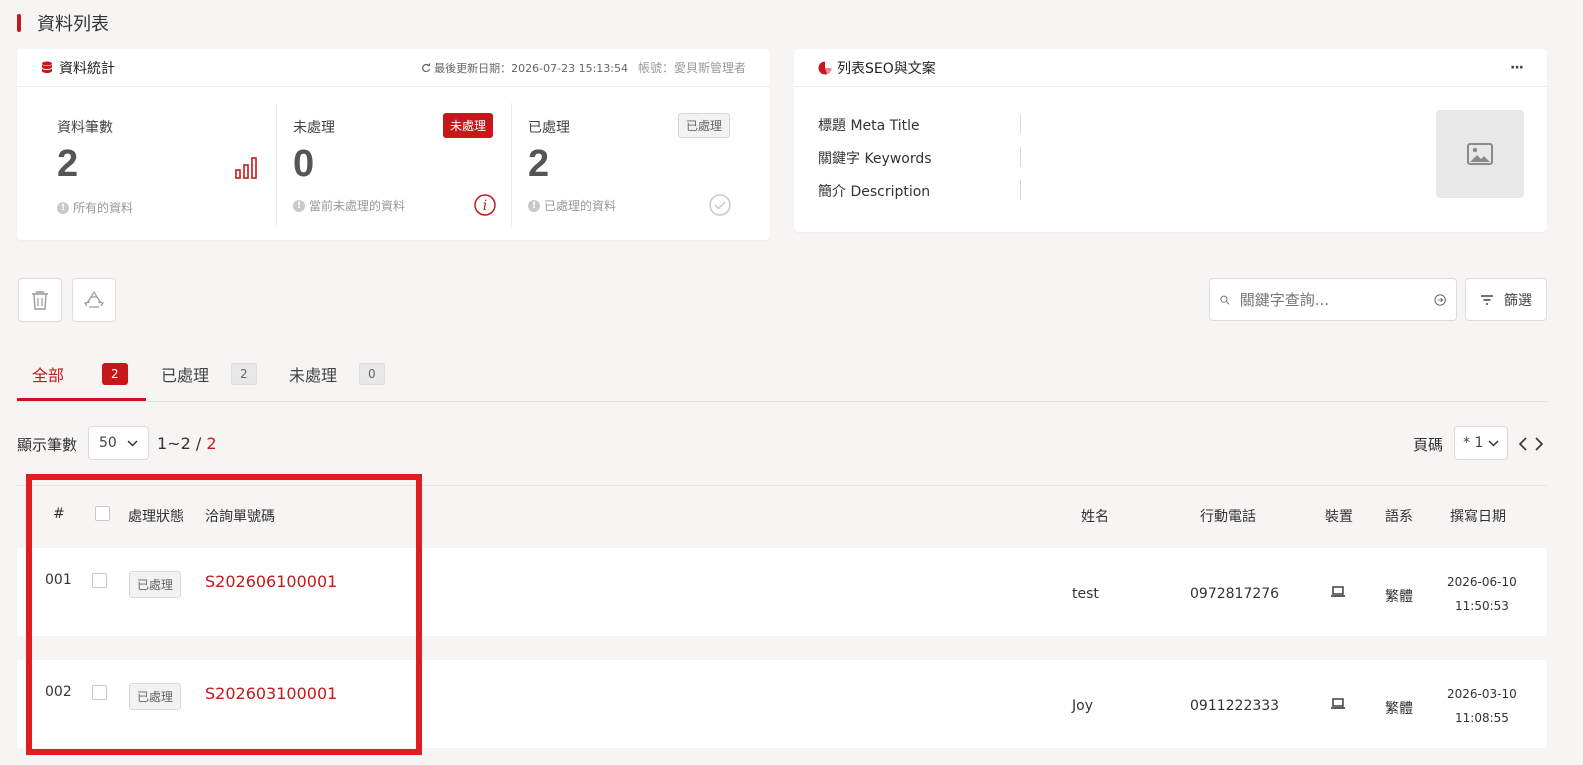 This screenshot has height=765, width=1583. I want to click on tabs-divider, so click(782, 401).